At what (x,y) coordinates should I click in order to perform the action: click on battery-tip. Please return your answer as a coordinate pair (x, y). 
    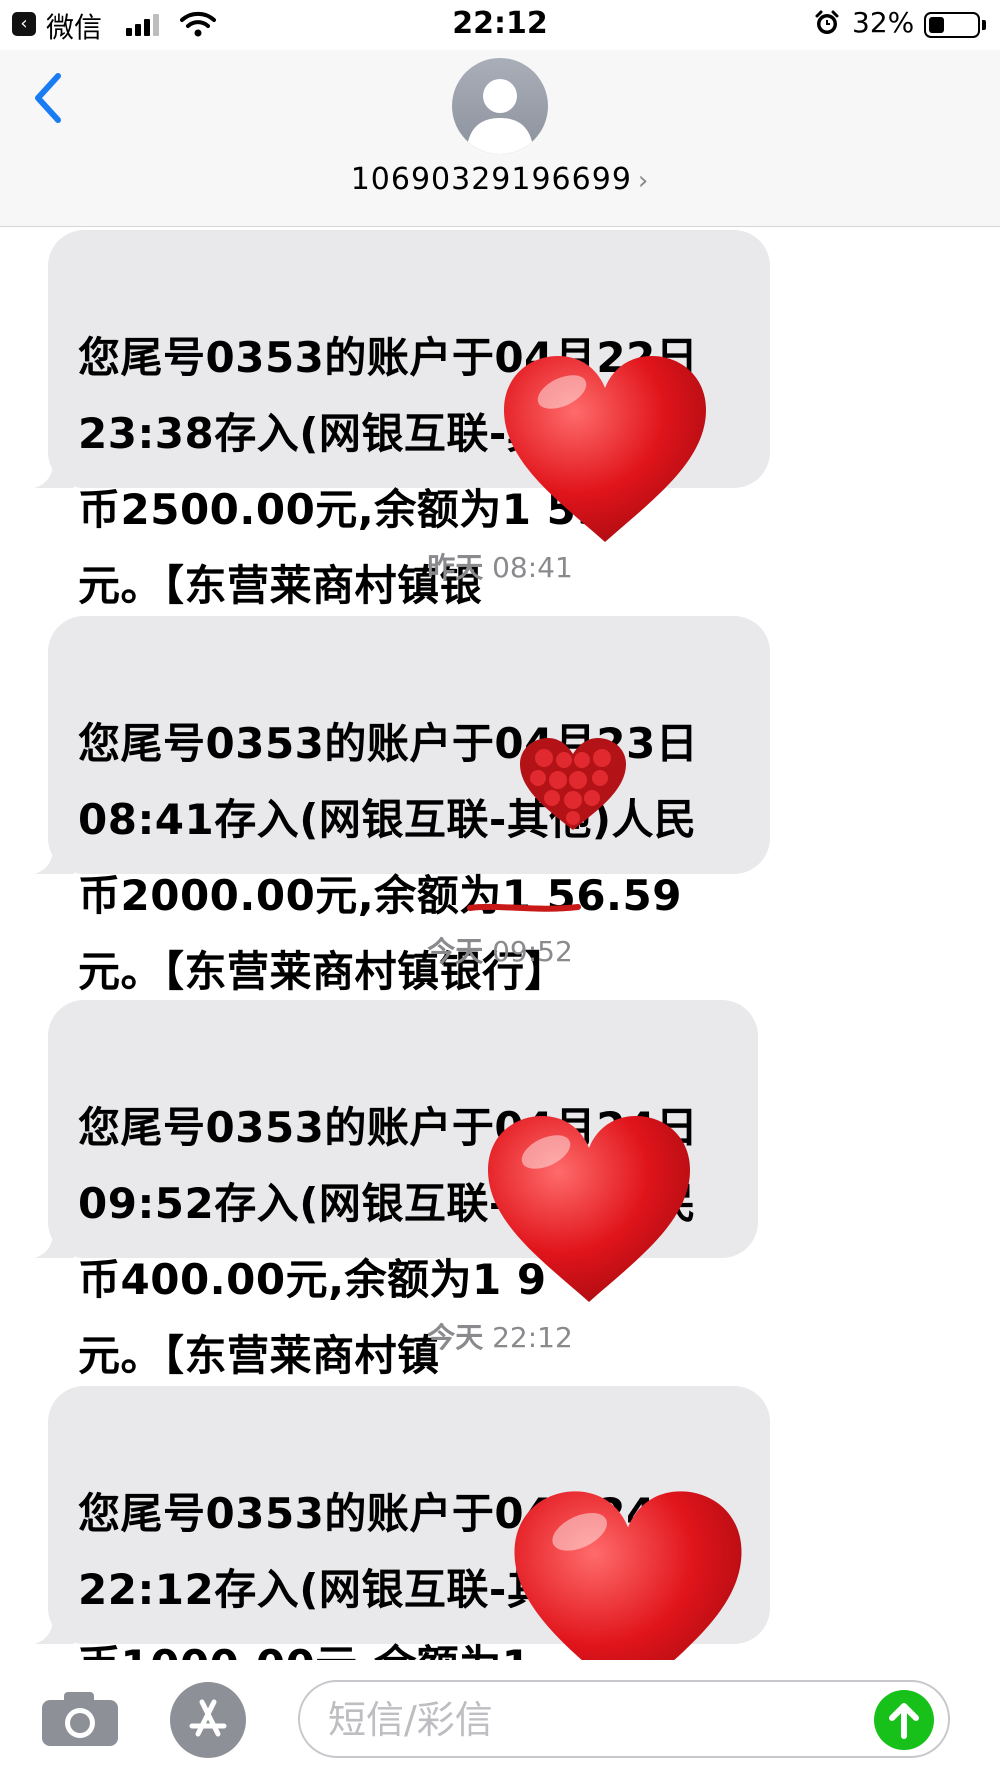
    Looking at the image, I should click on (984, 25).